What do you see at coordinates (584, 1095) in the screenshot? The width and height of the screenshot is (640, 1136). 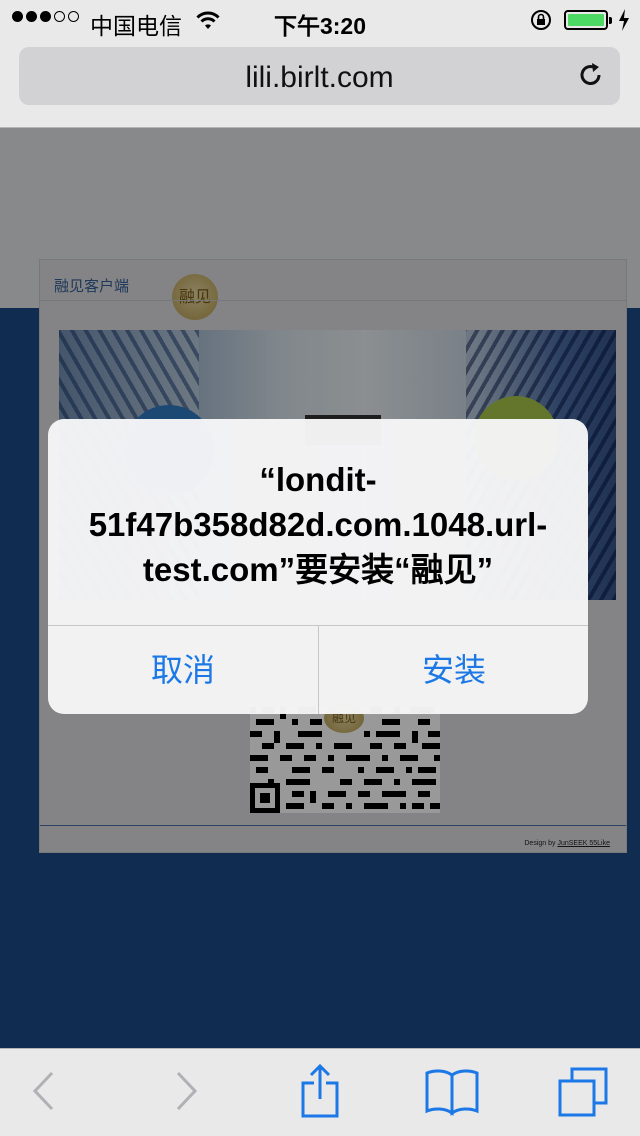 I see `tabs-icon` at bounding box center [584, 1095].